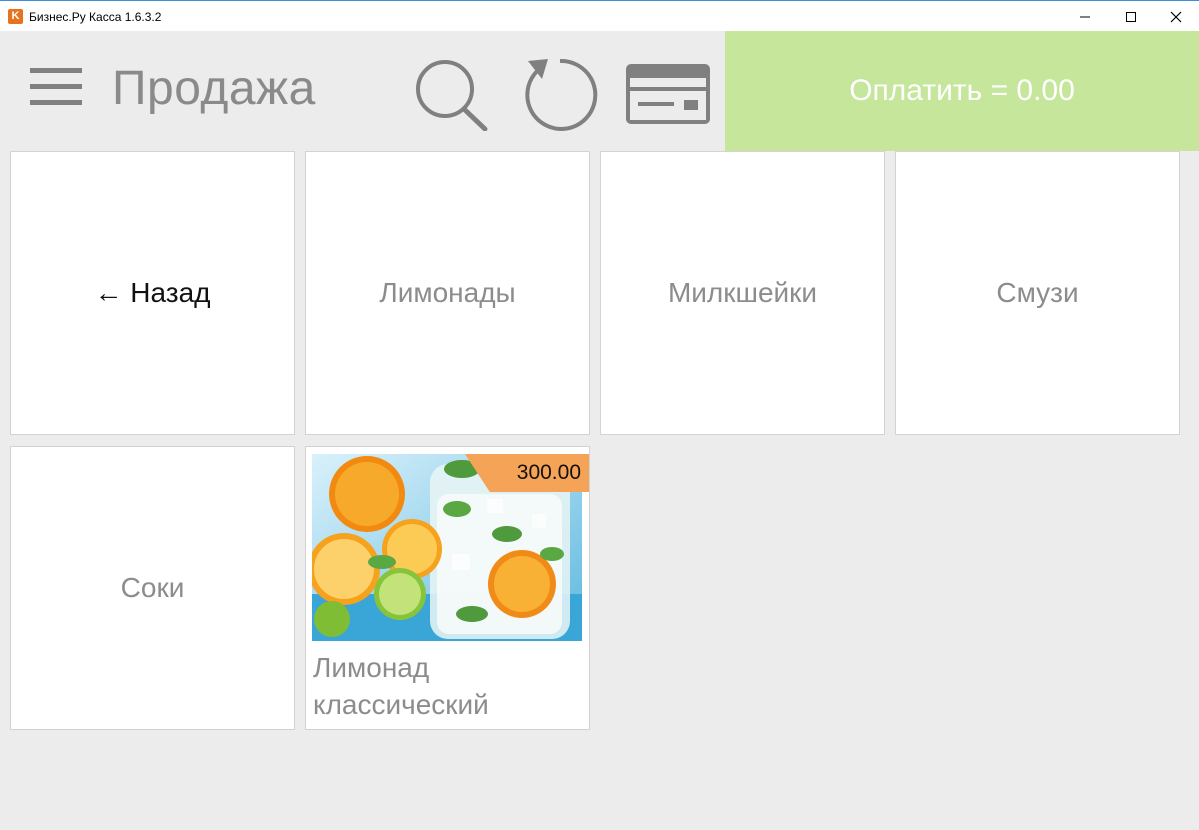 The image size is (1199, 830). I want to click on category-tile-label: Смузи, so click(1037, 292).